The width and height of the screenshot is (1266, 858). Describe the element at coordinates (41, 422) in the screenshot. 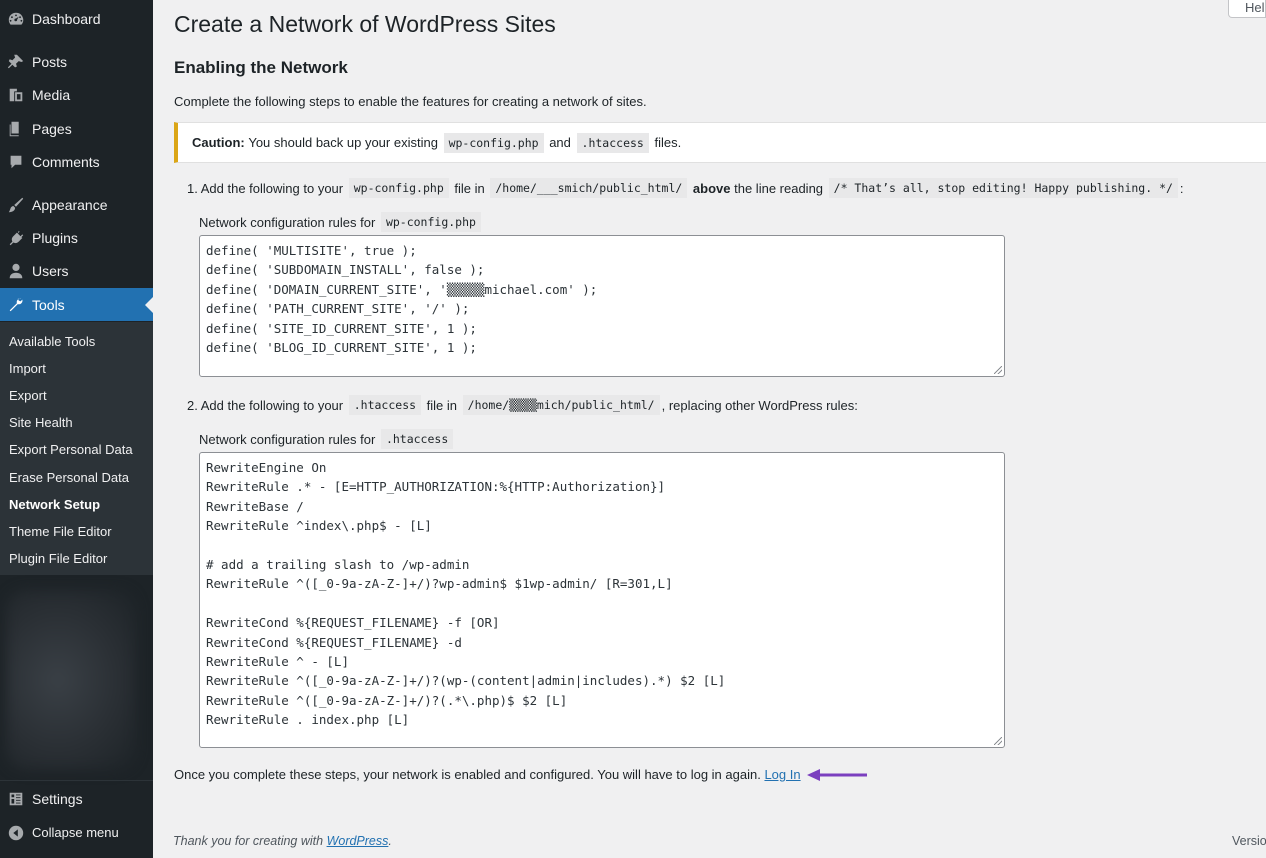

I see `submenu-site-health: Site Health` at that location.